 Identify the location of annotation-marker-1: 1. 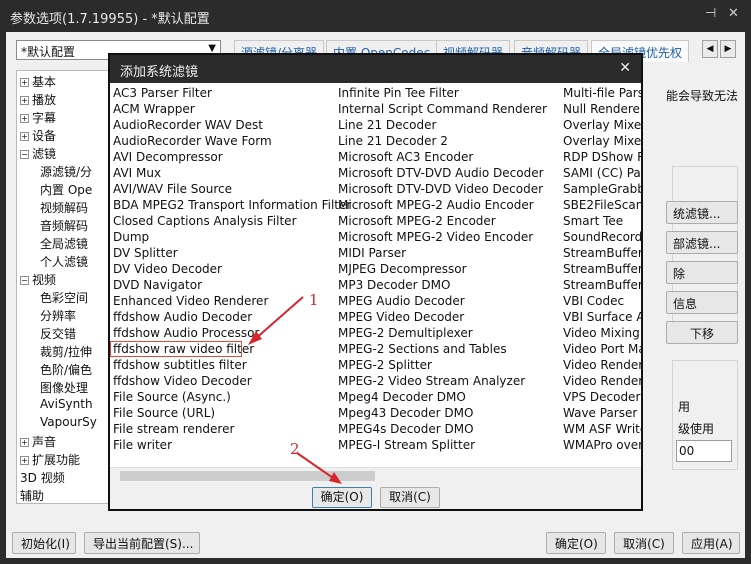
(314, 300).